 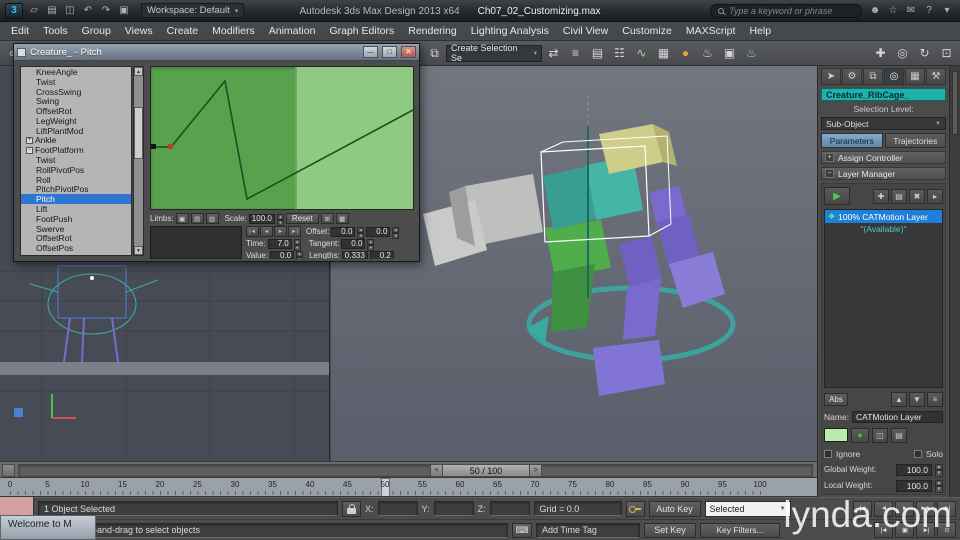 I want to click on menu-graph-editors: Graph Editors, so click(x=361, y=31).